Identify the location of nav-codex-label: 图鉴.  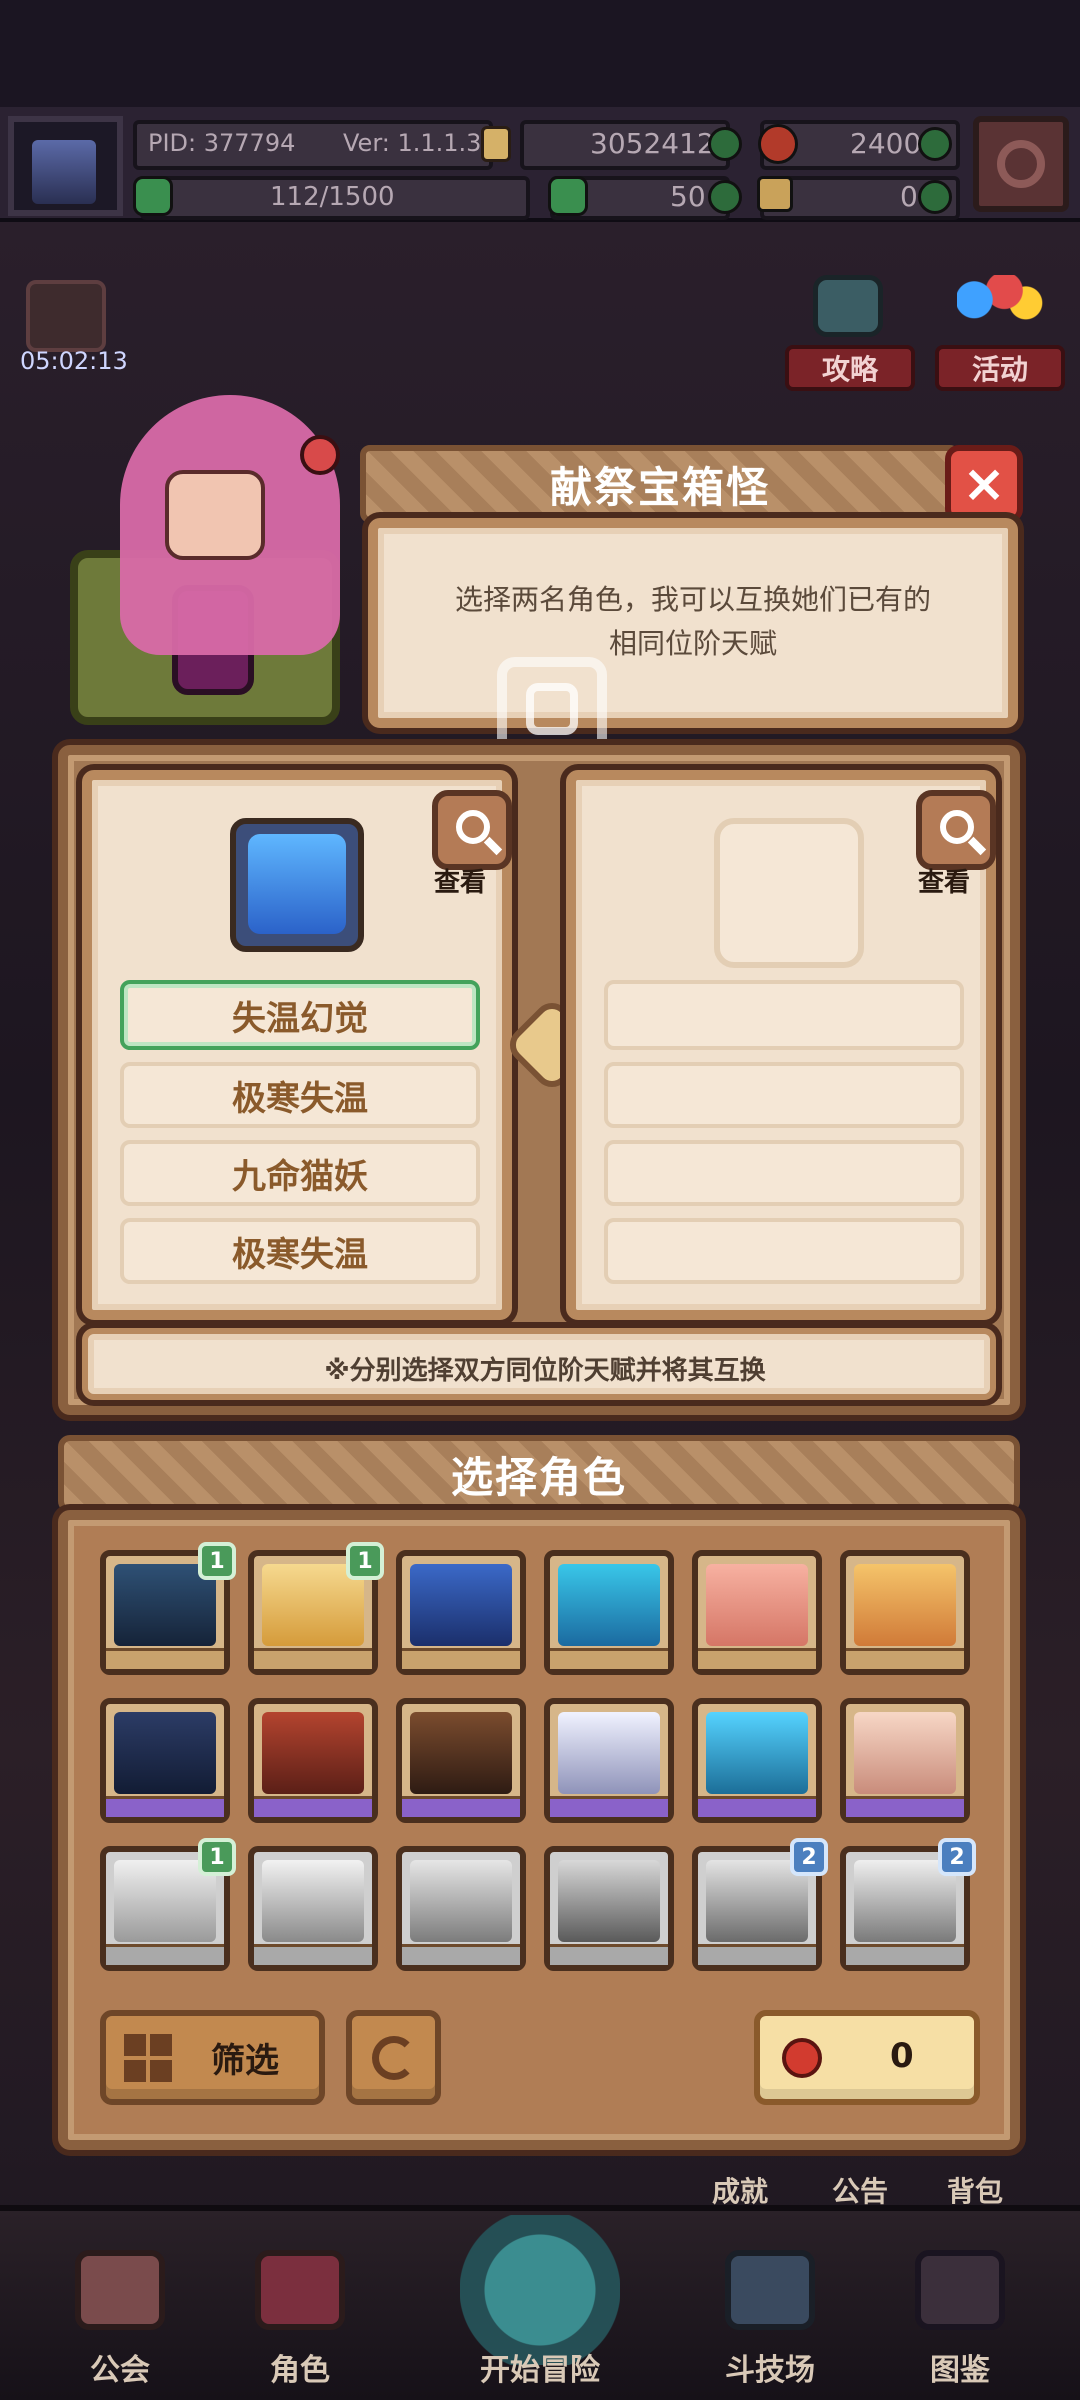
(960, 2370).